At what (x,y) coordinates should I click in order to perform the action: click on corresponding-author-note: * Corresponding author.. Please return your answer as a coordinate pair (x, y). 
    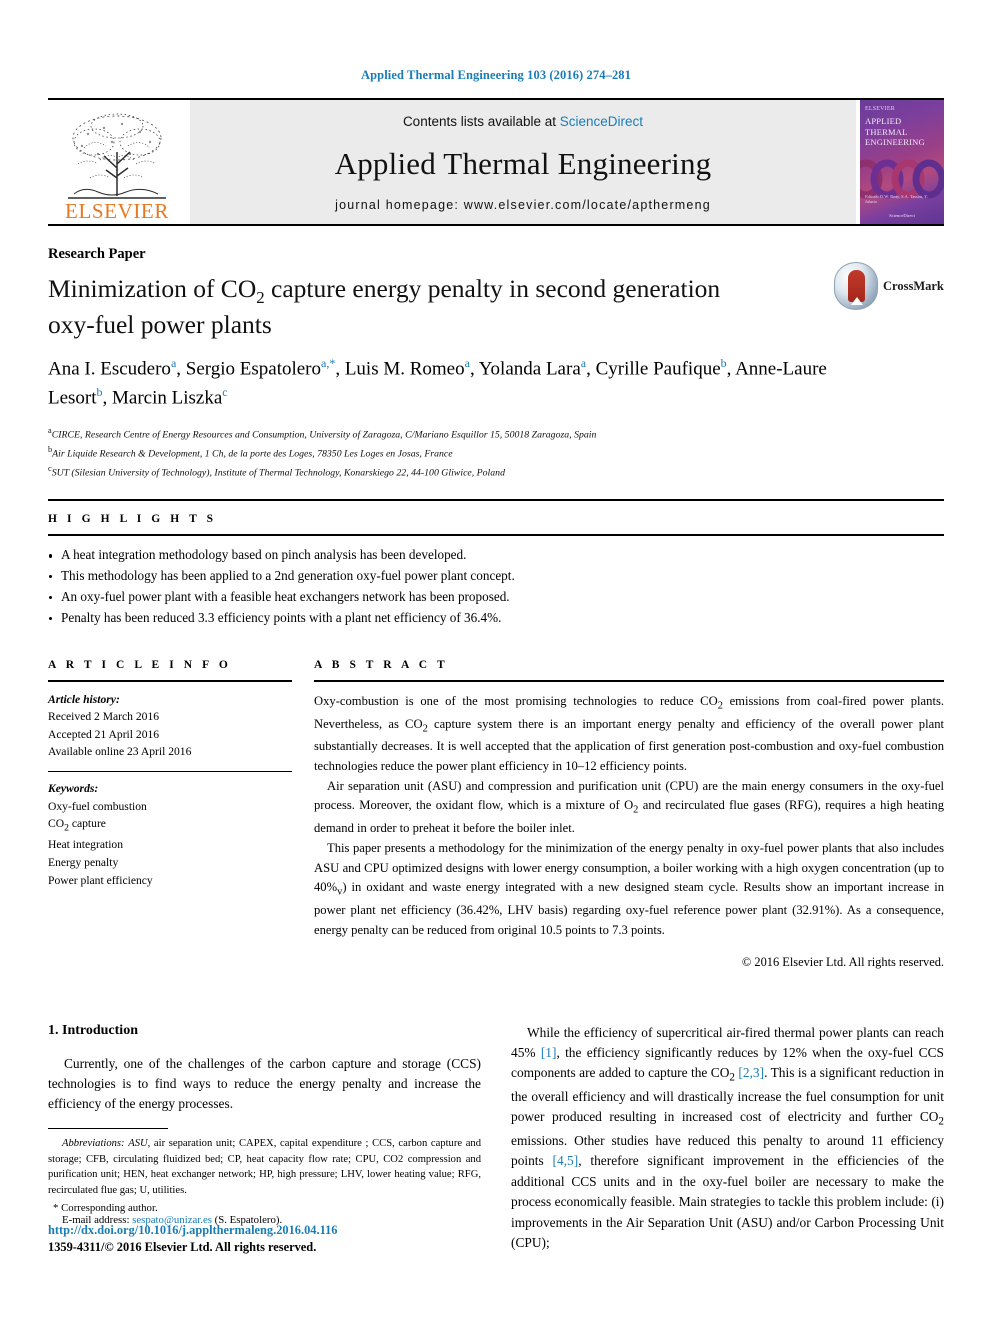
    Looking at the image, I should click on (105, 1207).